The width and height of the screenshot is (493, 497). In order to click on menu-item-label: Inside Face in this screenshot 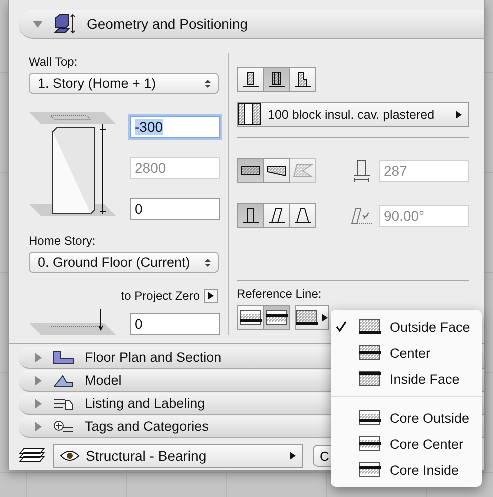, I will do `click(425, 379)`.